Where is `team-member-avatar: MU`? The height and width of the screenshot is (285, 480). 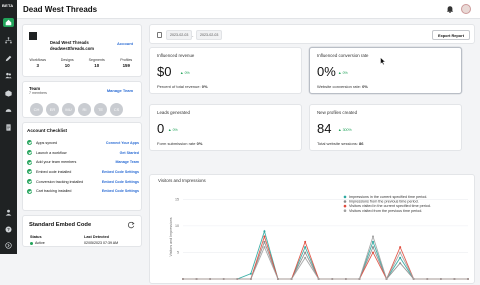 team-member-avatar: MU is located at coordinates (68, 109).